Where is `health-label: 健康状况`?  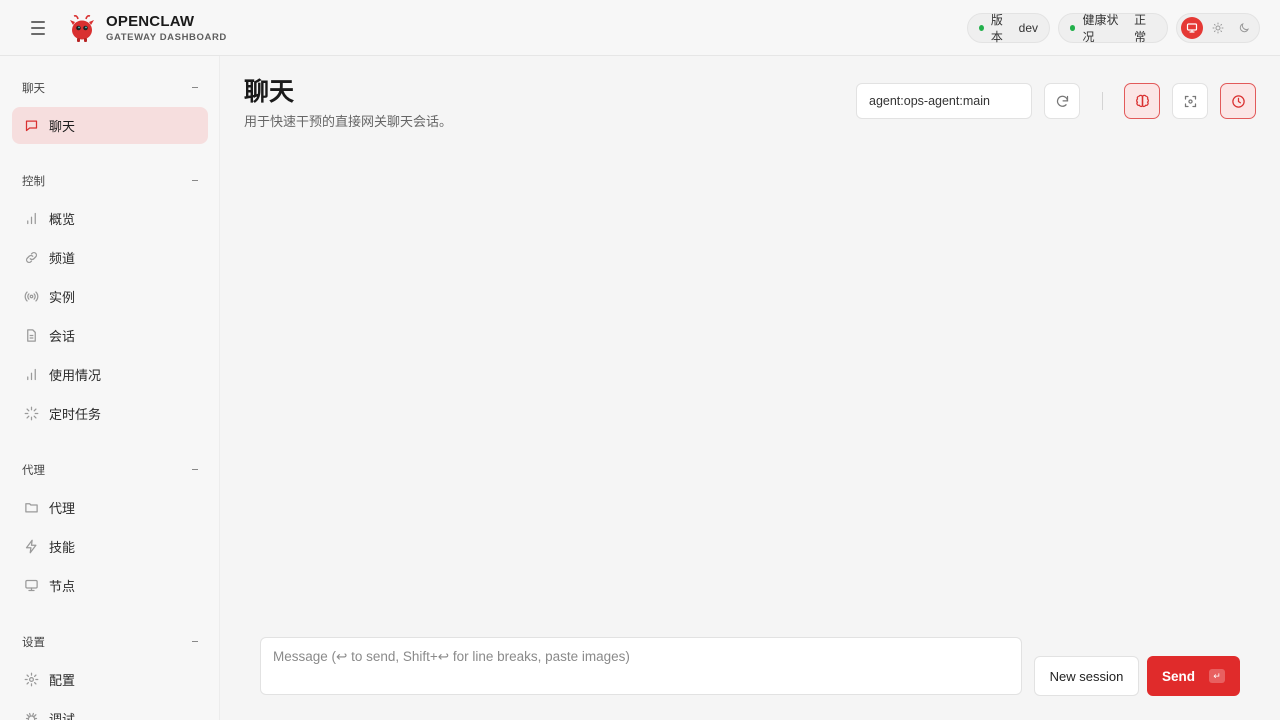 health-label: 健康状况 is located at coordinates (1100, 28).